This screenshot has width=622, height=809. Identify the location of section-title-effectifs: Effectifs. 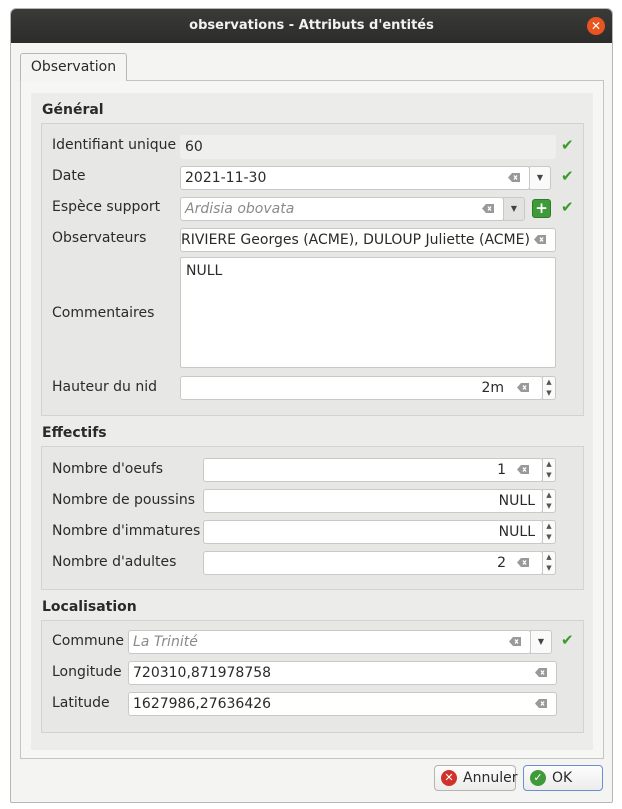
(74, 433).